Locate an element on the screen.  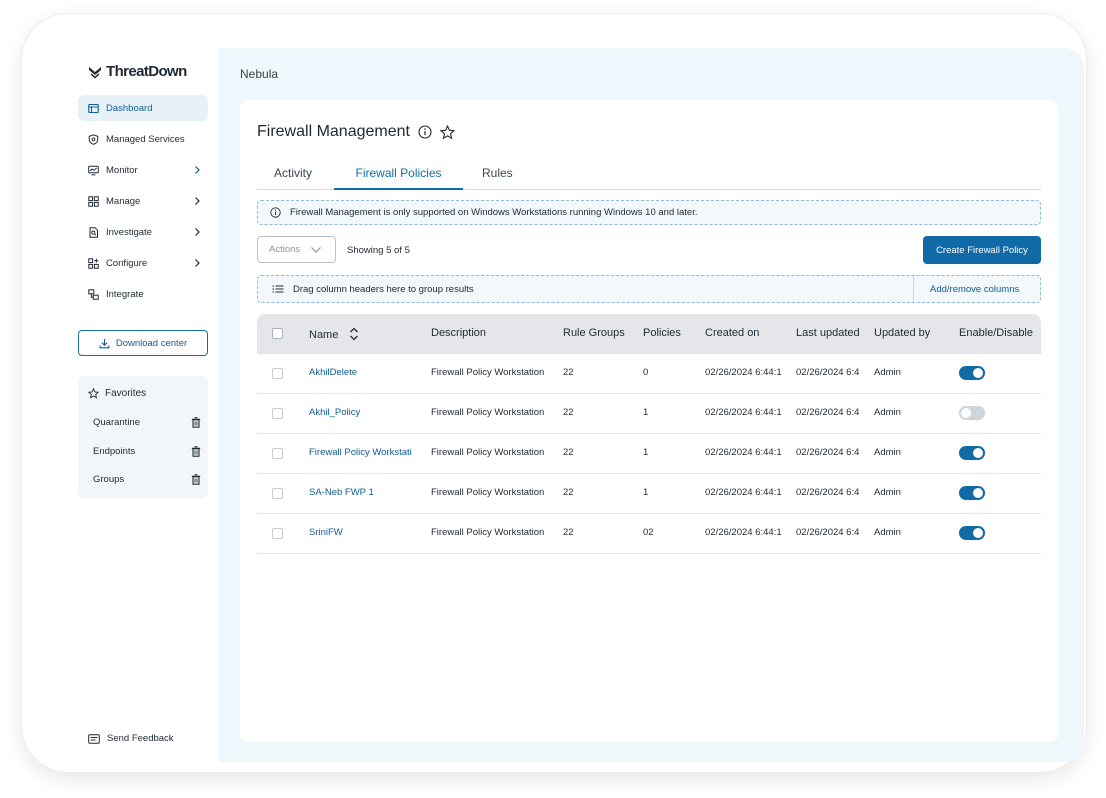
dashboard-icon is located at coordinates (93, 108).